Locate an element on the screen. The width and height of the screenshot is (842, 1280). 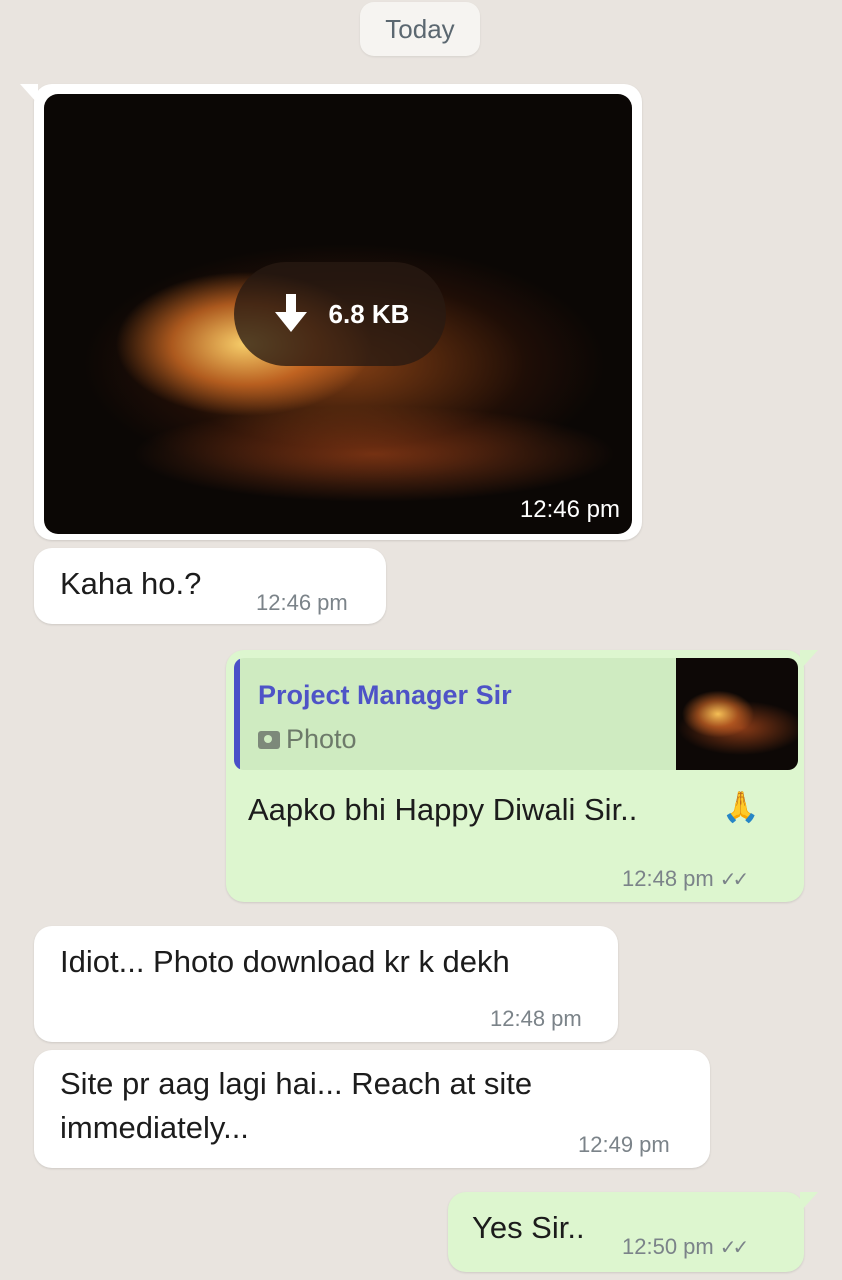
message-text: Idiot... Photo download kr k dekh is located at coordinates (285, 961).